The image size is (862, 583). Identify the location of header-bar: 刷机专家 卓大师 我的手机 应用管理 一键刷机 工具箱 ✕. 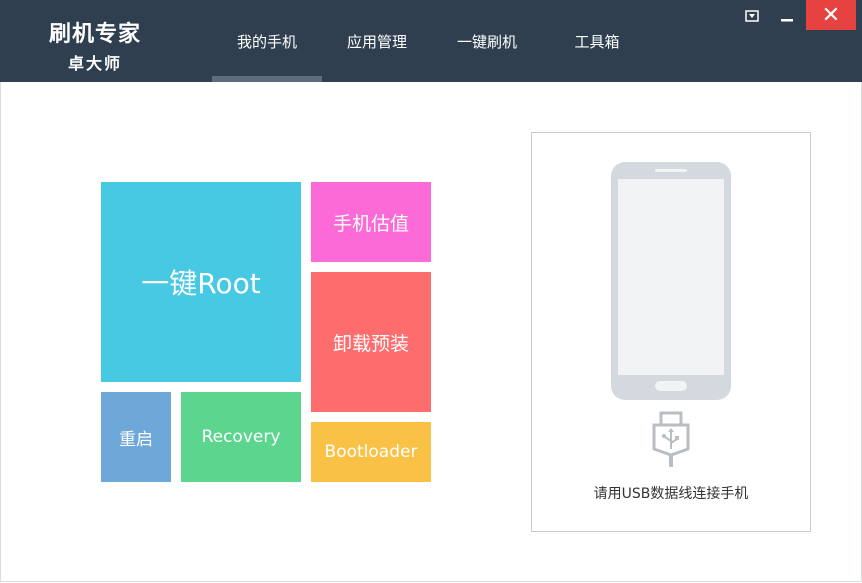
(431, 41).